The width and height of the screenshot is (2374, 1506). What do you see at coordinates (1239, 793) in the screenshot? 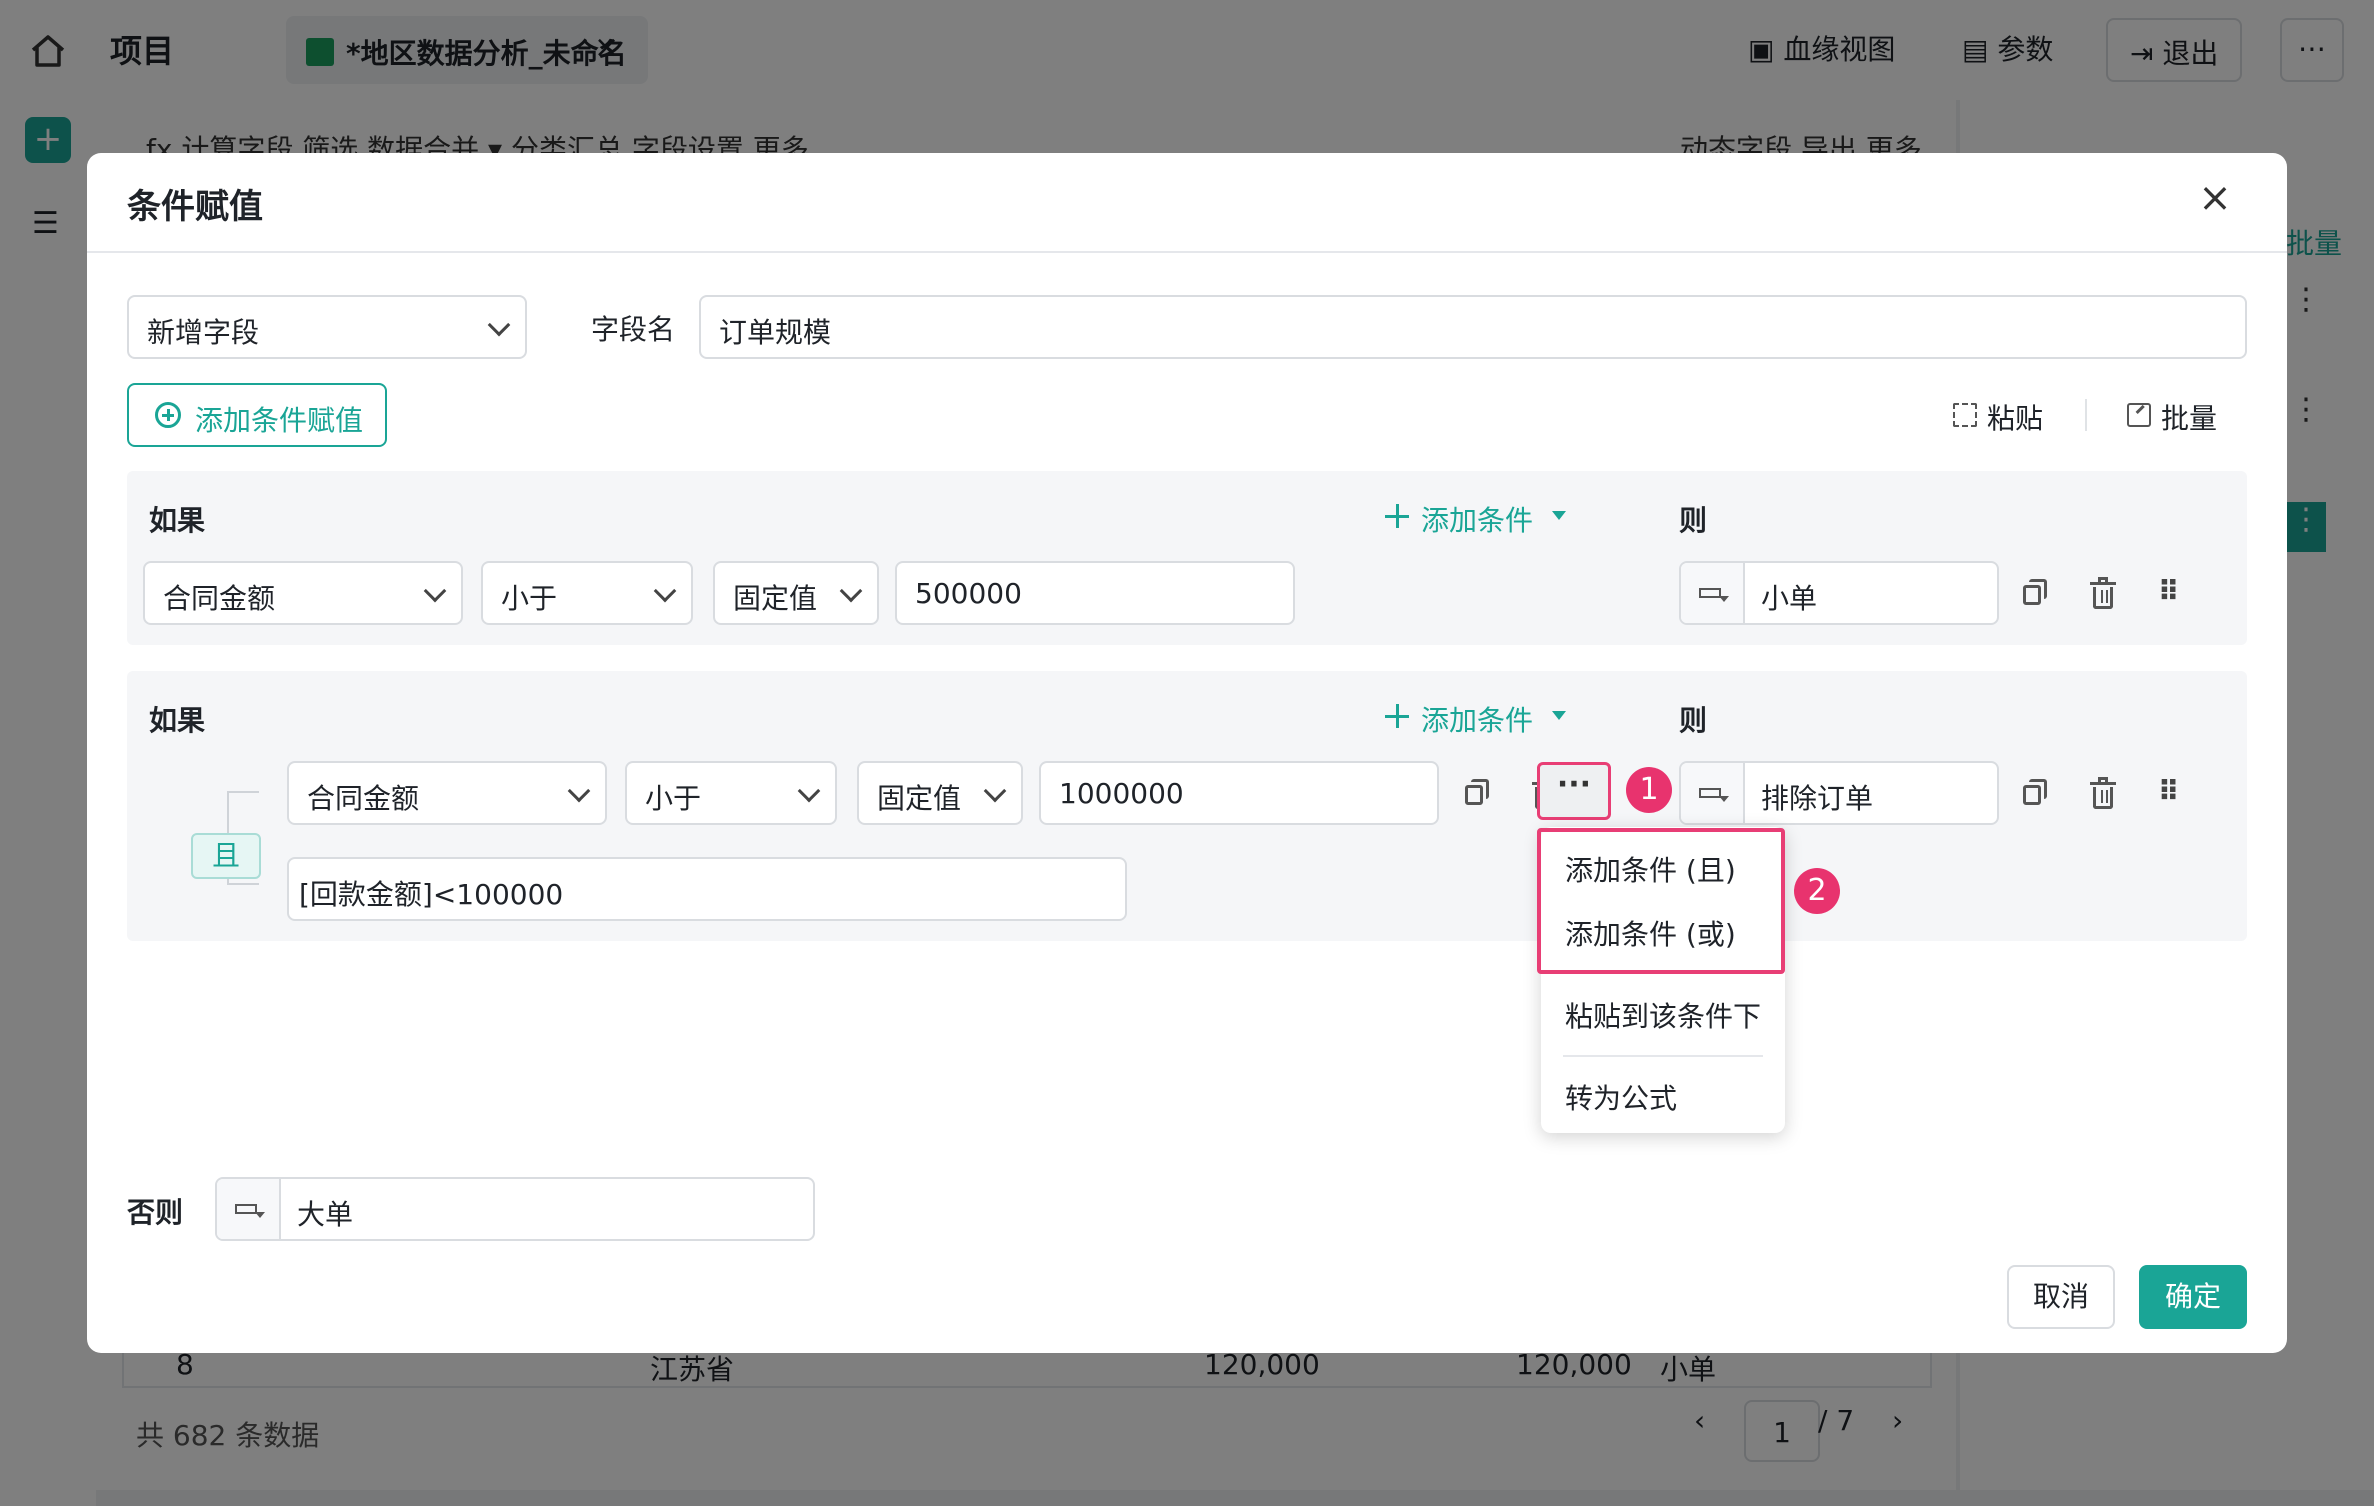
I see `condition-value-input: 1000000` at bounding box center [1239, 793].